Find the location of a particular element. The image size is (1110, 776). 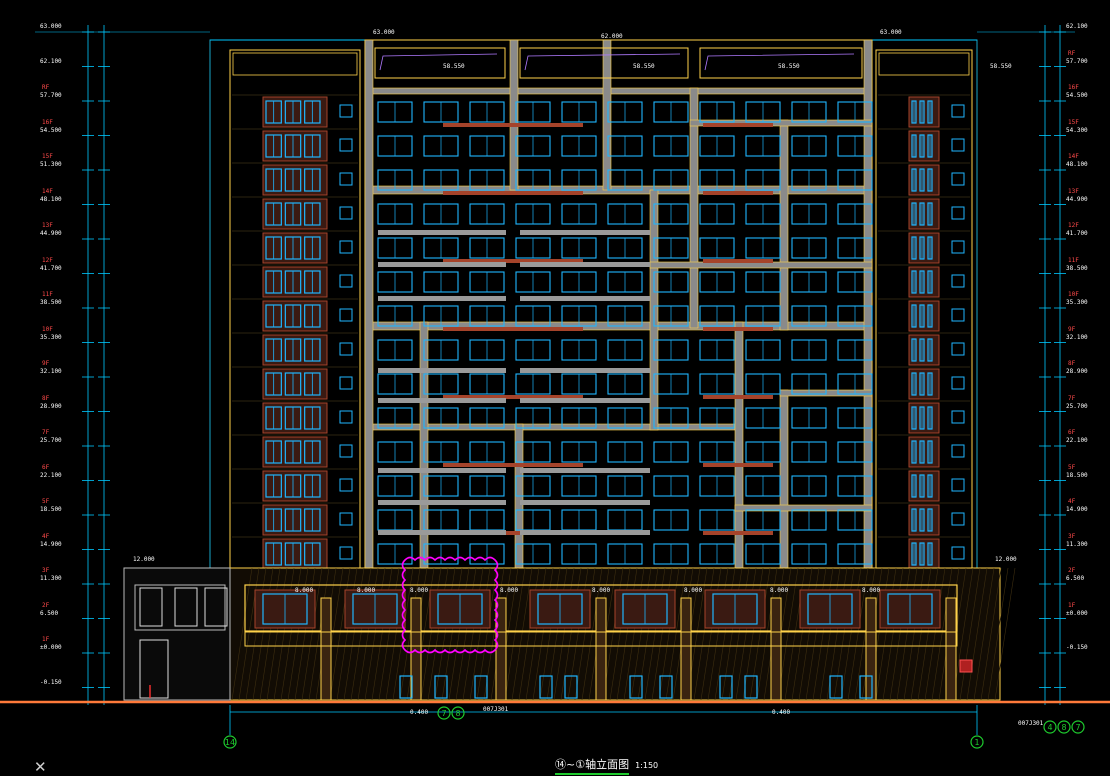

detail-note-left: 007J301 is located at coordinates (496, 709).